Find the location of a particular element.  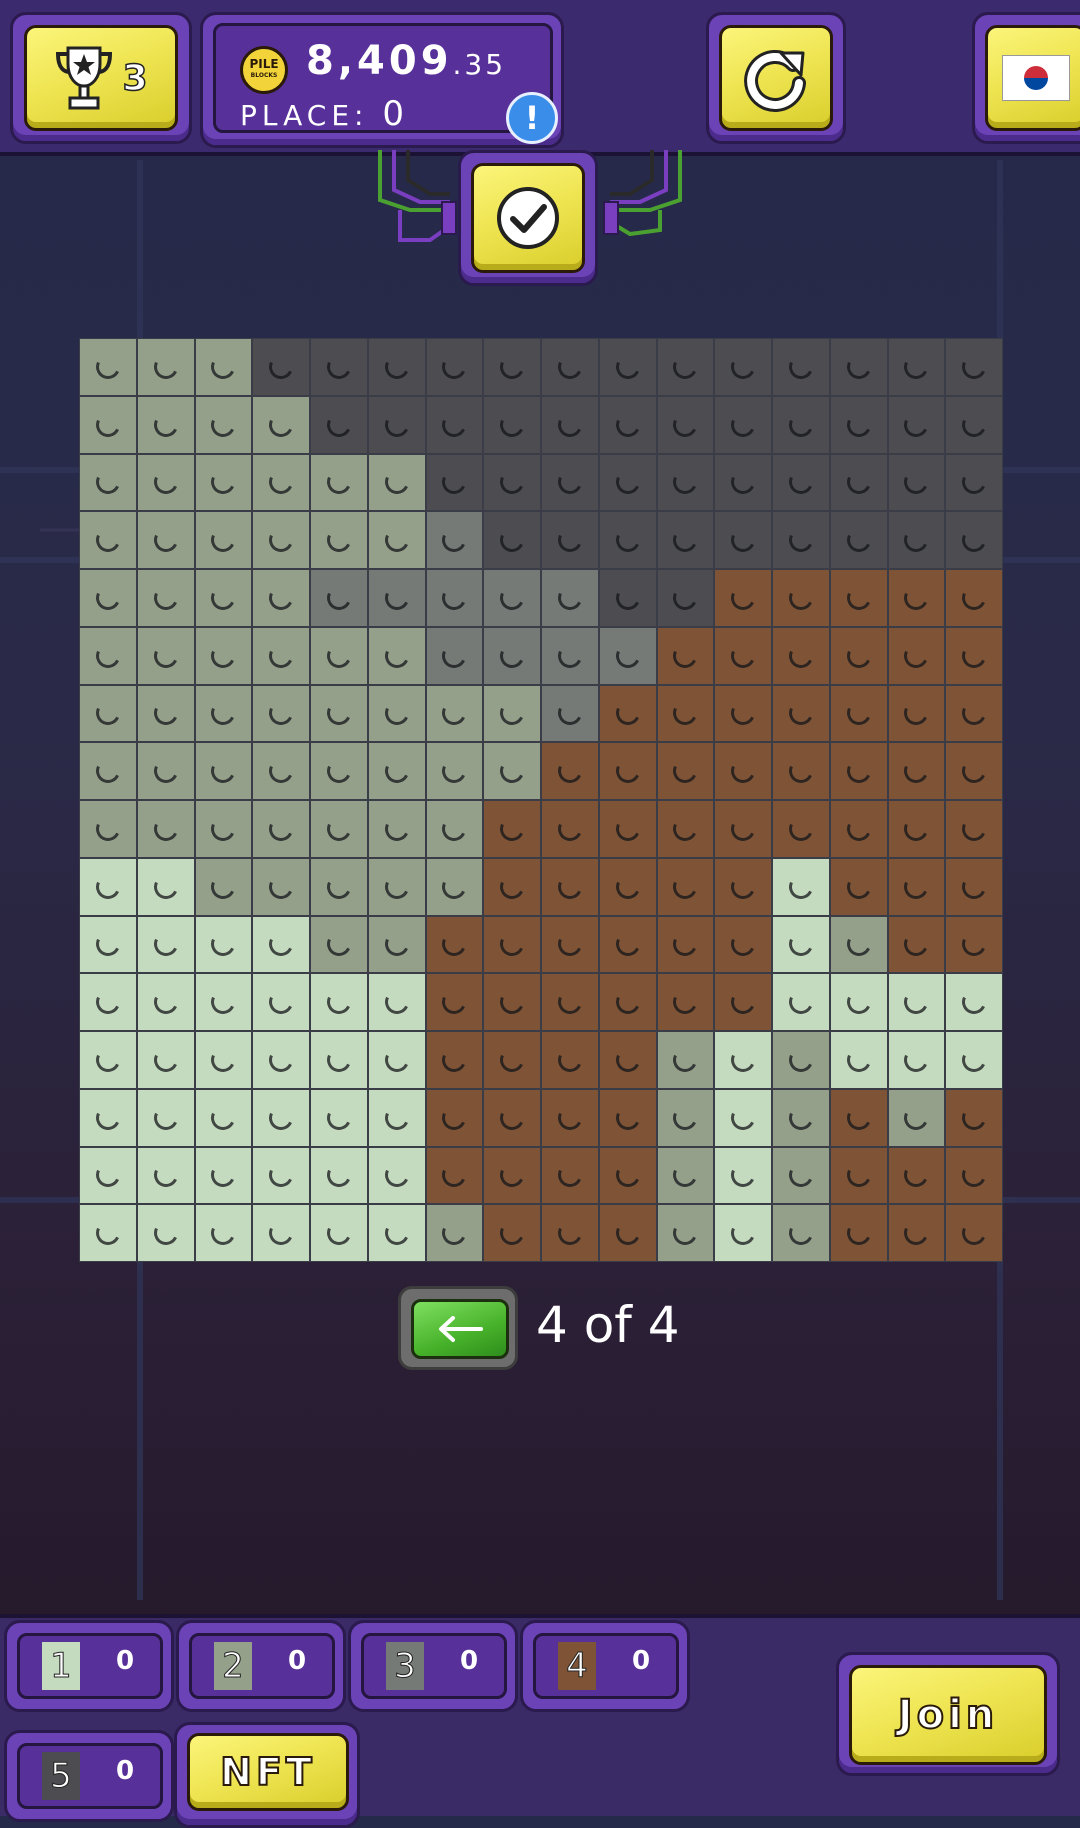

palette-color-5: 50 is located at coordinates (89, 1776).